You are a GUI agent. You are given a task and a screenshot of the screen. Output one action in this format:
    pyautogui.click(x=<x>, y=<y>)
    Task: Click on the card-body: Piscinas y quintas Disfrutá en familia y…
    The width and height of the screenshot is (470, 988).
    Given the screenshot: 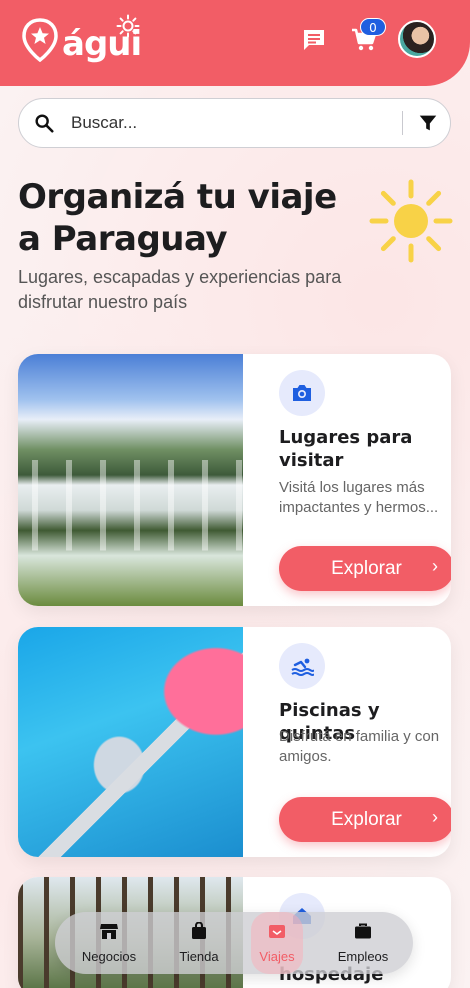 What is the action you would take?
    pyautogui.click(x=356, y=742)
    